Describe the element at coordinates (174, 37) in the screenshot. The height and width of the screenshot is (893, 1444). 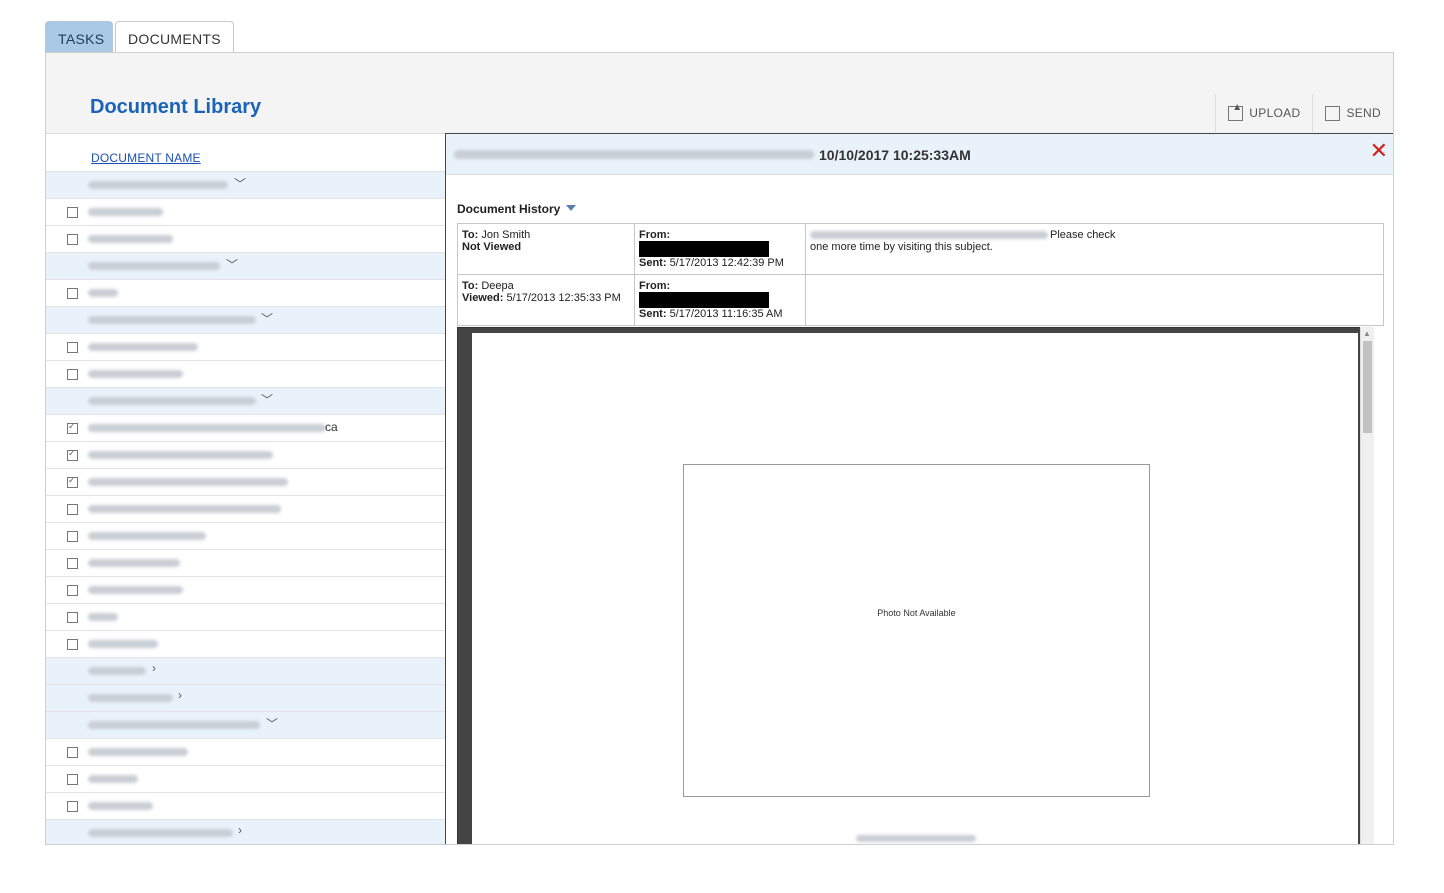
I see `tab-documents: DOCUMENTS` at that location.